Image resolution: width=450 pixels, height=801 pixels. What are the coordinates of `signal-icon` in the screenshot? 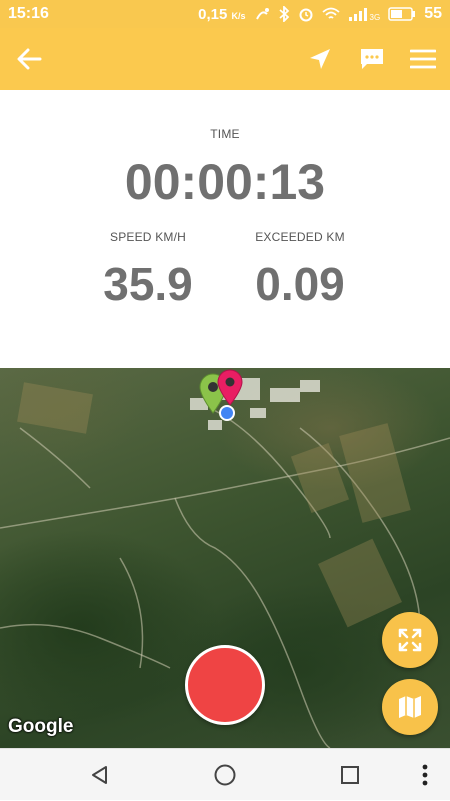 It's located at (357, 14).